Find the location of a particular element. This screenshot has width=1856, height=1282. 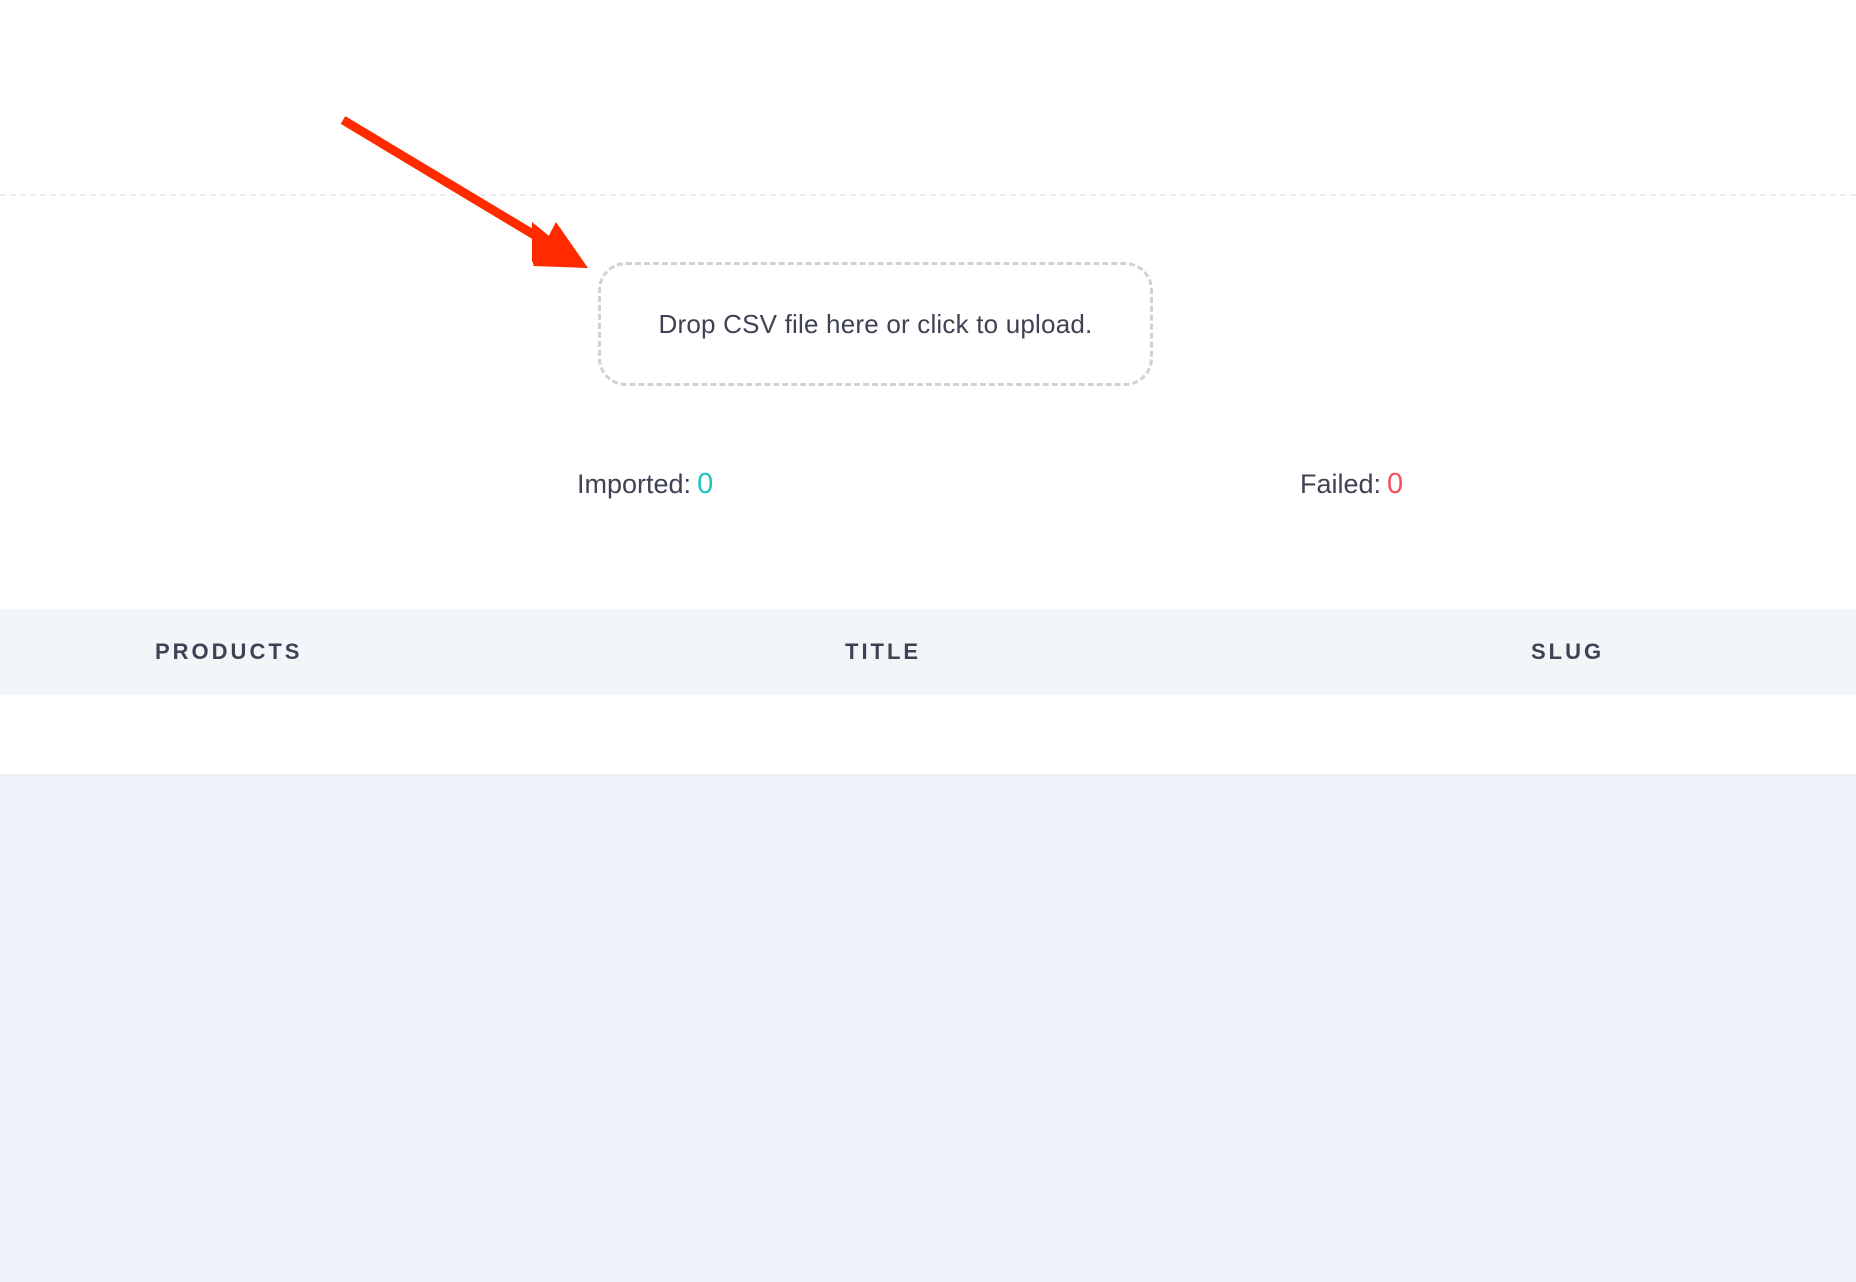

csv-upload-dropzone: Drop CSV file here or click to upload. is located at coordinates (875, 324).